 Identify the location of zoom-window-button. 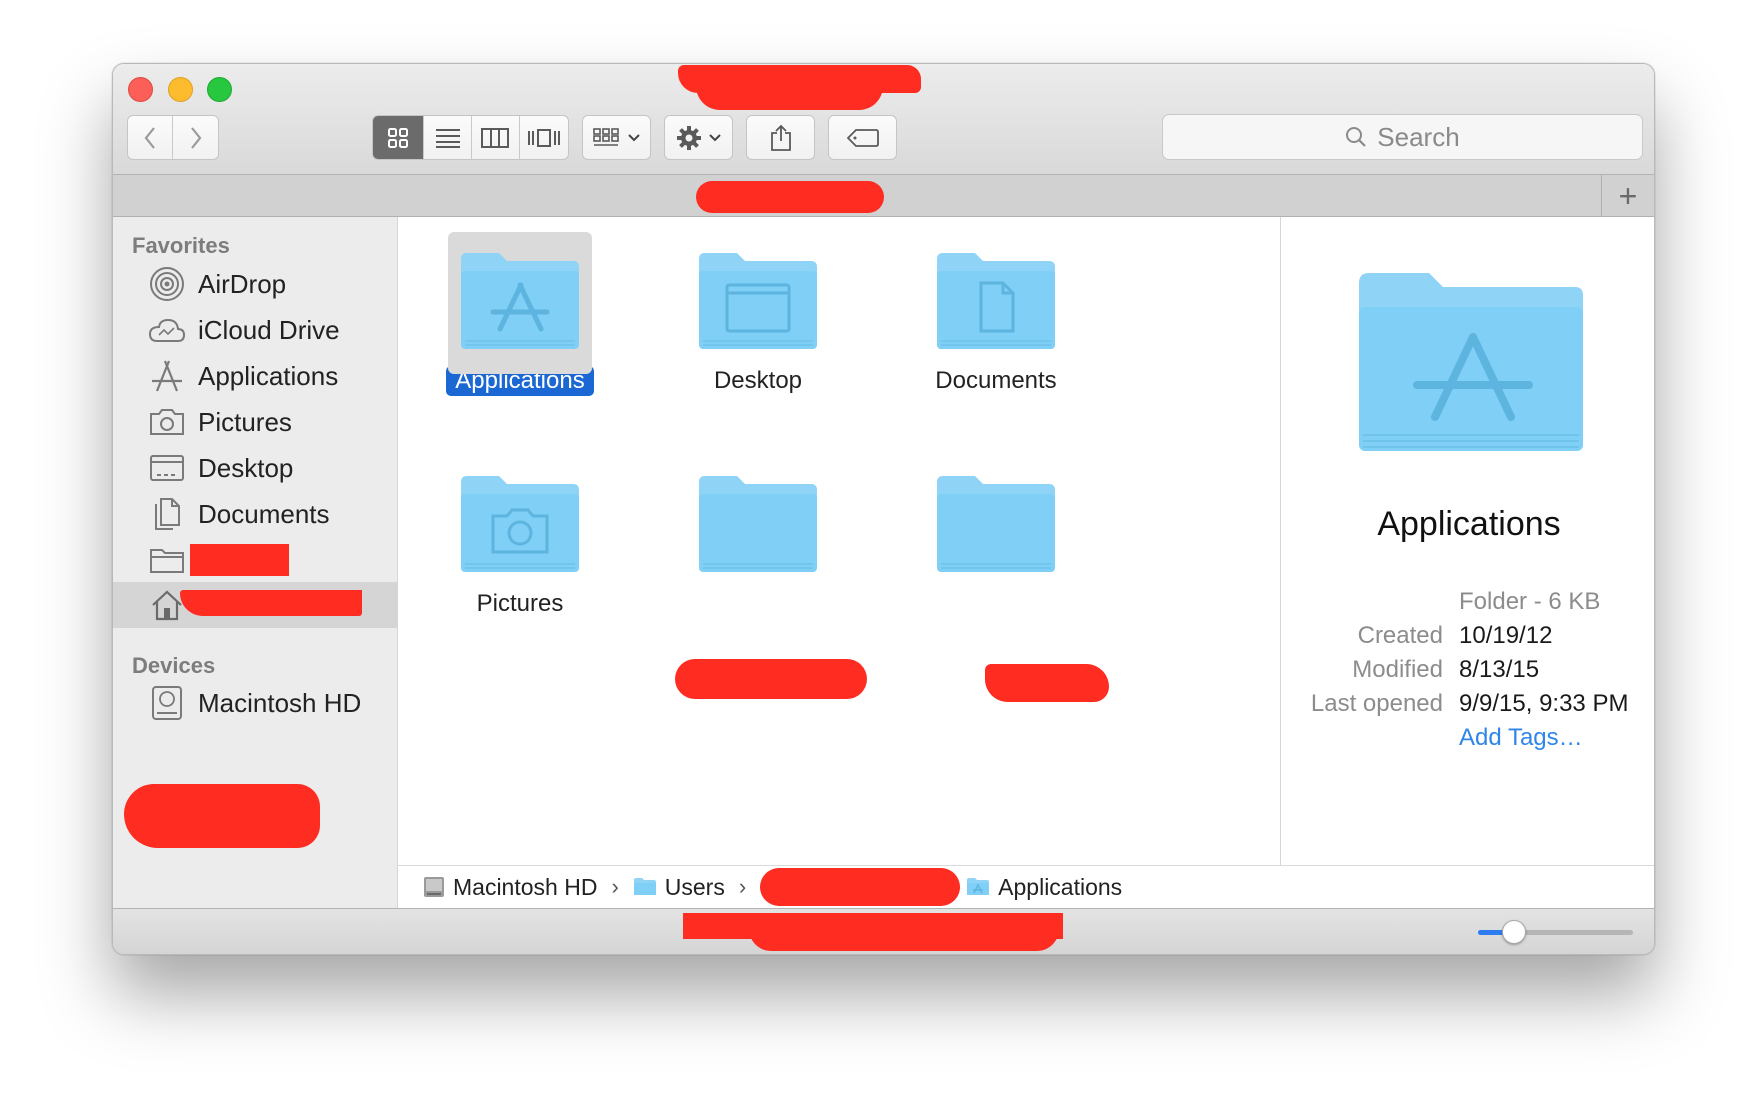
(219, 89).